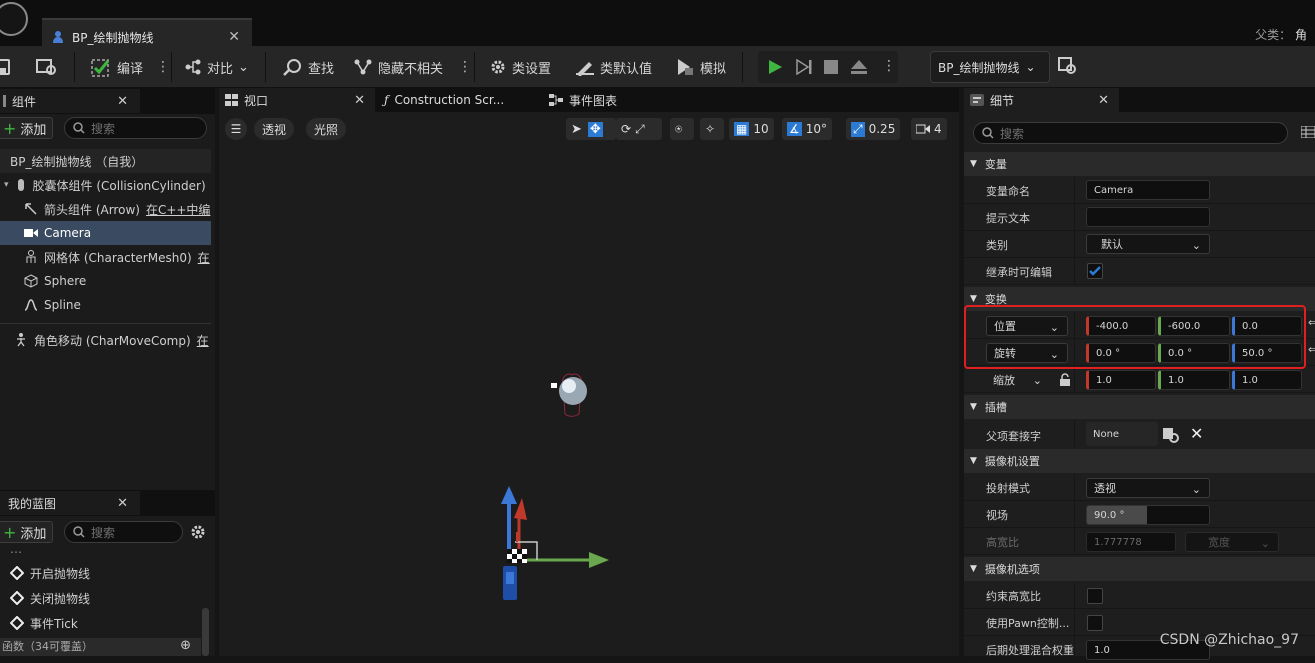 The image size is (1315, 663). What do you see at coordinates (571, 391) in the screenshot?
I see `scene-camera-sphere` at bounding box center [571, 391].